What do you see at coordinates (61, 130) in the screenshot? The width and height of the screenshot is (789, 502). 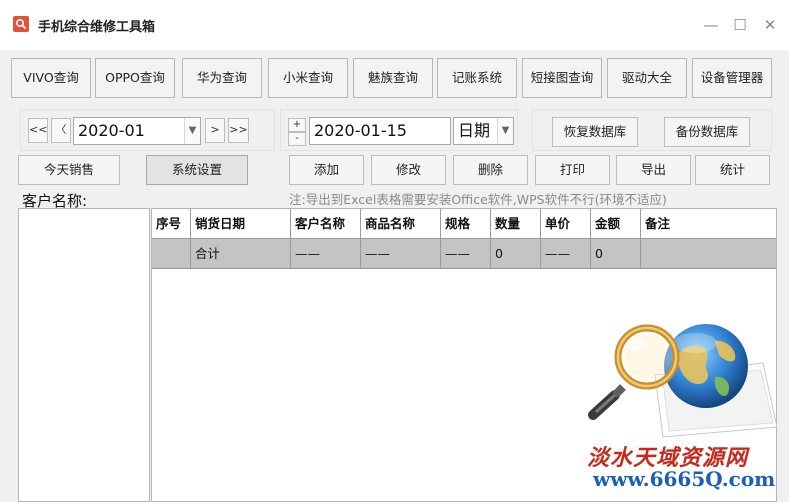 I see `prev-month-button: 〈` at bounding box center [61, 130].